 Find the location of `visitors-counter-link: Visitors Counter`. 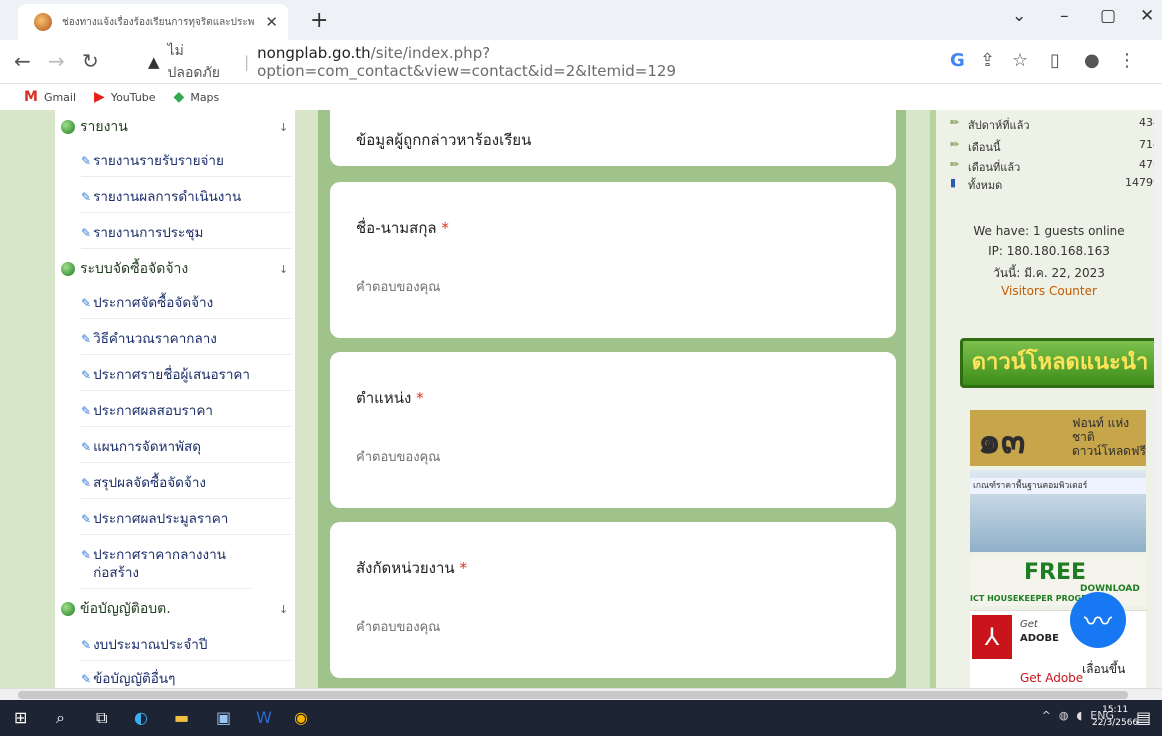

visitors-counter-link: Visitors Counter is located at coordinates (1049, 291).